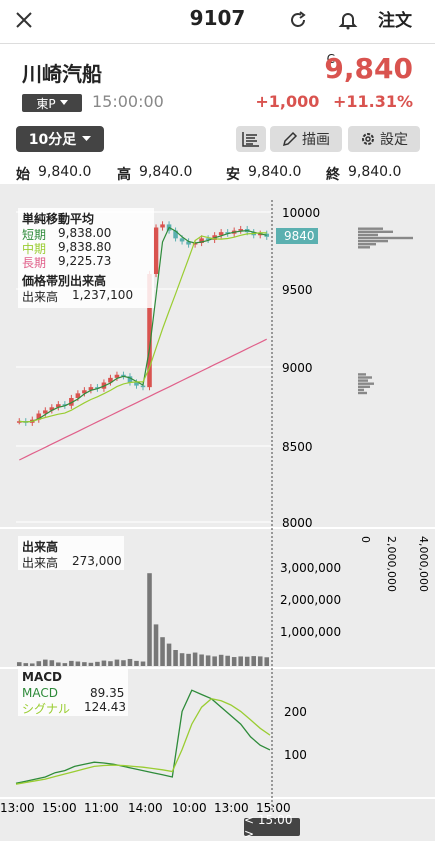  Describe the element at coordinates (103, 295) in the screenshot. I see `vp-value: 1,237,100` at that location.